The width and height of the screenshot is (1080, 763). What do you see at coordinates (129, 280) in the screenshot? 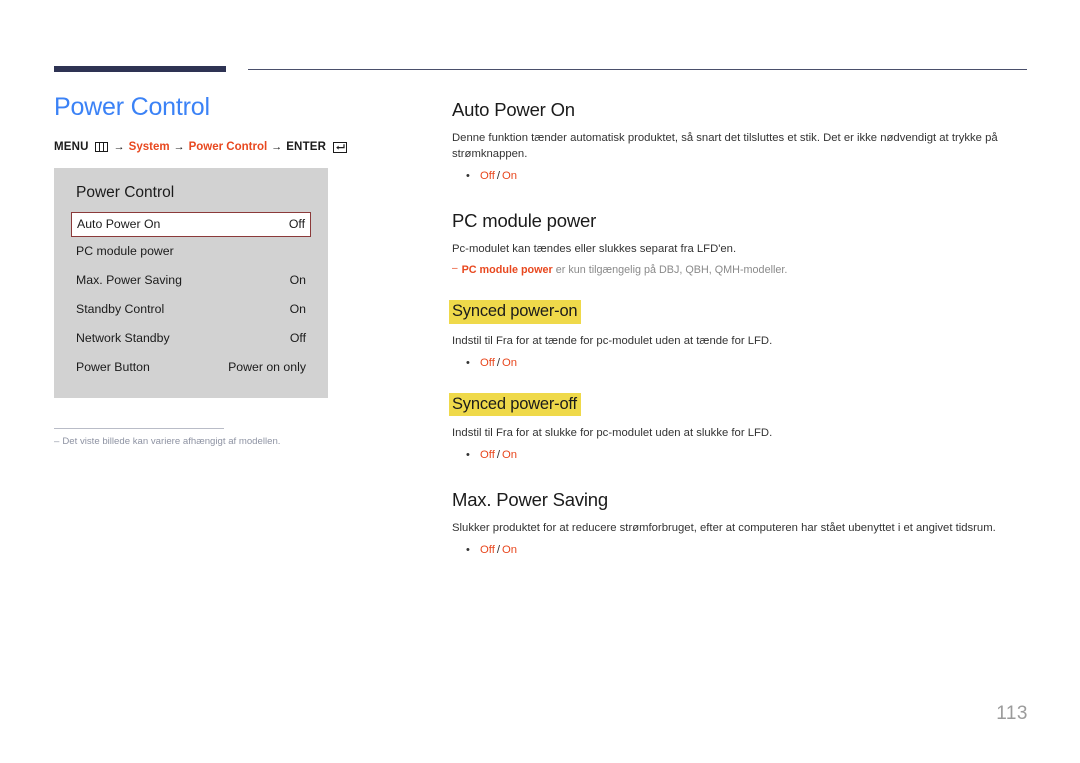
I see `osd-row-label: Max. Power Saving` at bounding box center [129, 280].